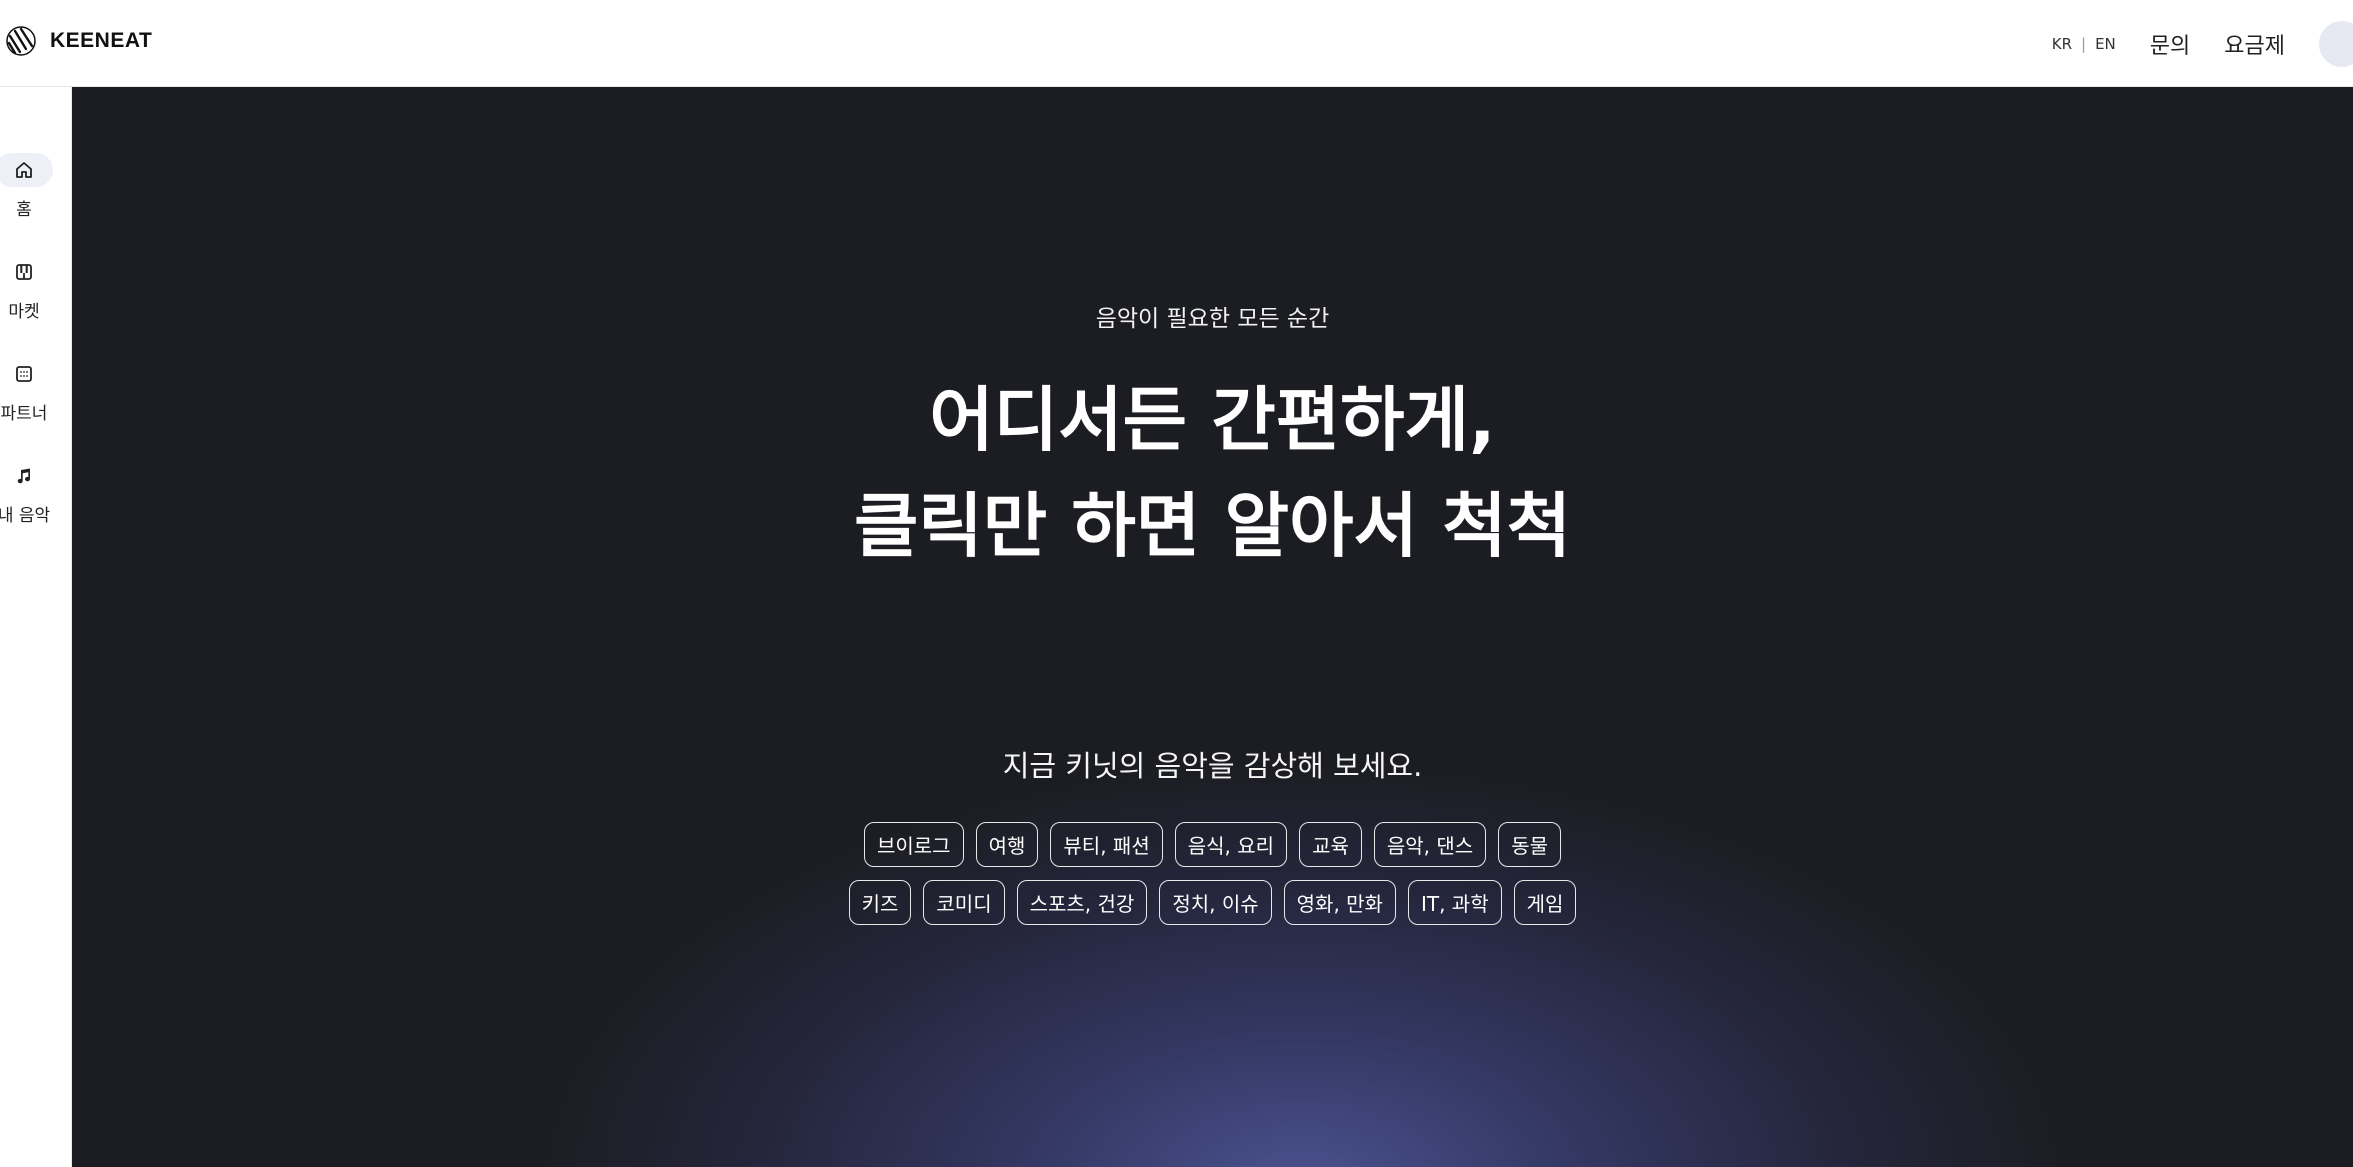  I want to click on brand-logo: KEENEAT, so click(79, 41).